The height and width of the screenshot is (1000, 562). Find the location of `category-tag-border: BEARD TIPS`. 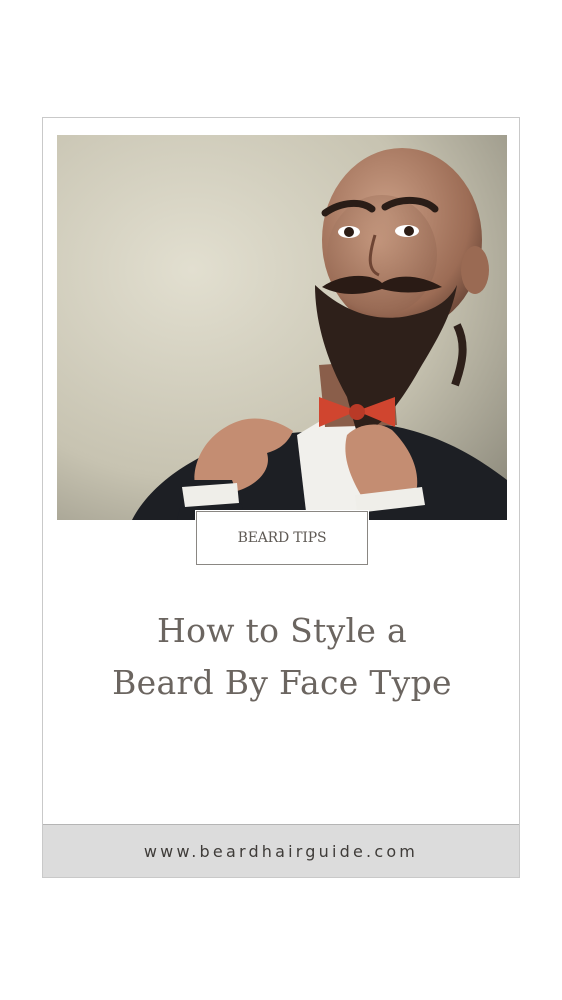

category-tag-border: BEARD TIPS is located at coordinates (282, 538).